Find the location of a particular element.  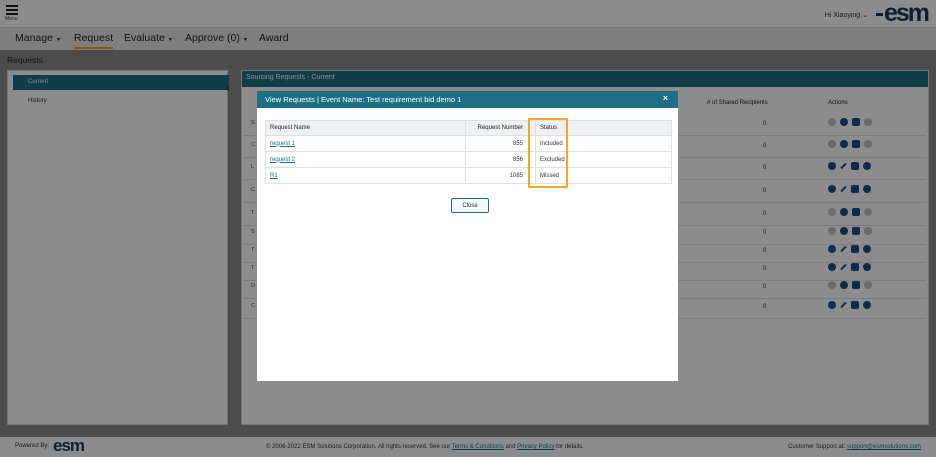

status-highlight-box is located at coordinates (548, 153).